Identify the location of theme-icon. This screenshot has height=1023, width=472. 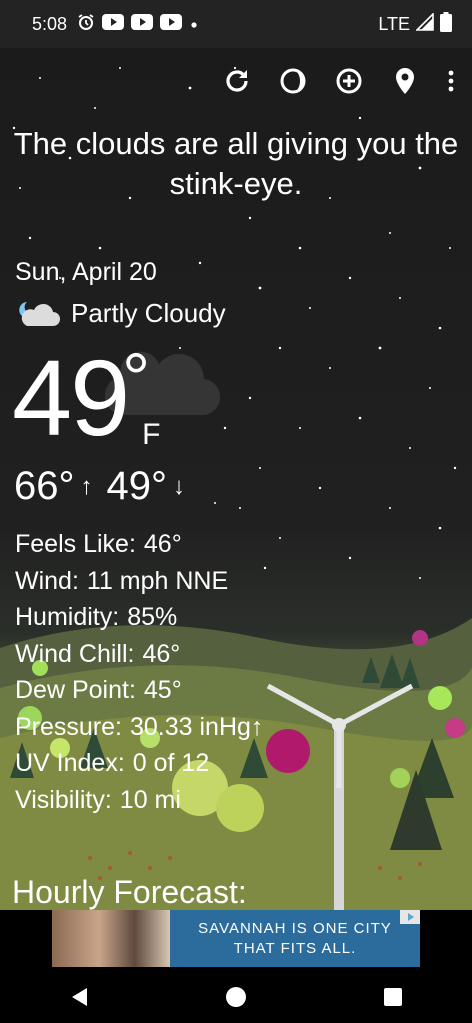
(293, 81).